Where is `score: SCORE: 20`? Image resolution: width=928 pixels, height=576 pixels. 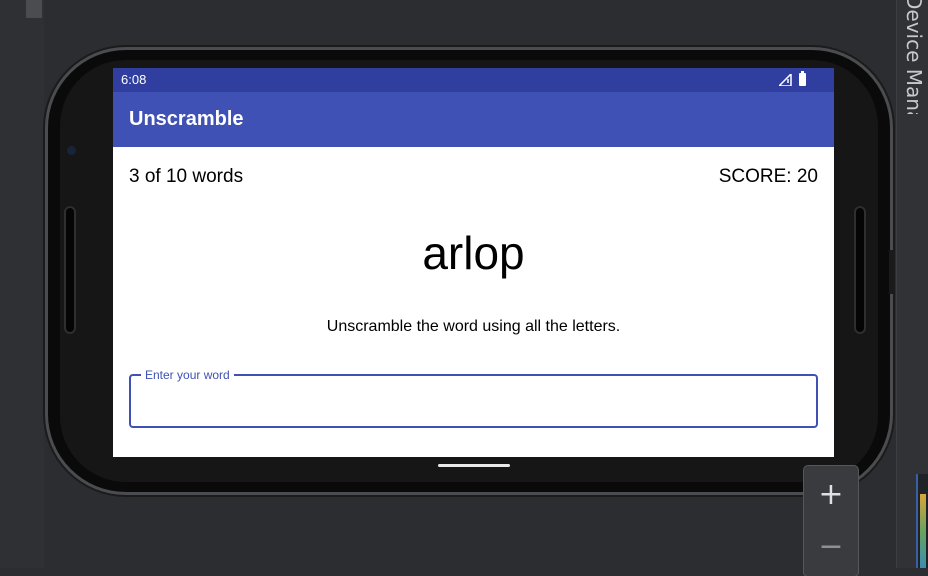
score: SCORE: 20 is located at coordinates (768, 176).